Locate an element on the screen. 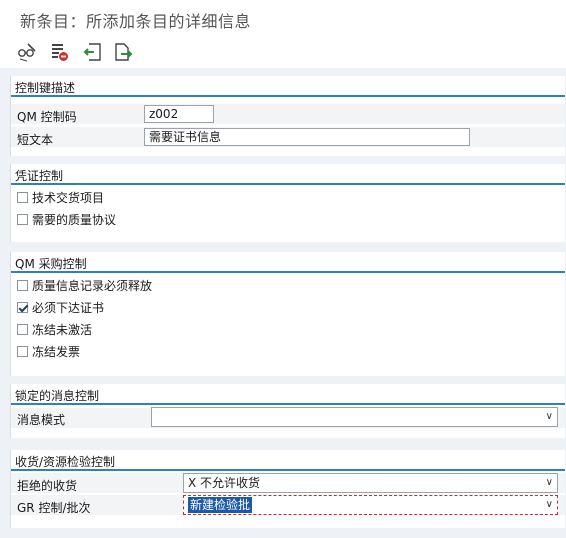 This screenshot has height=538, width=566. block-invoice-option: 冻结发票 is located at coordinates (48, 351).